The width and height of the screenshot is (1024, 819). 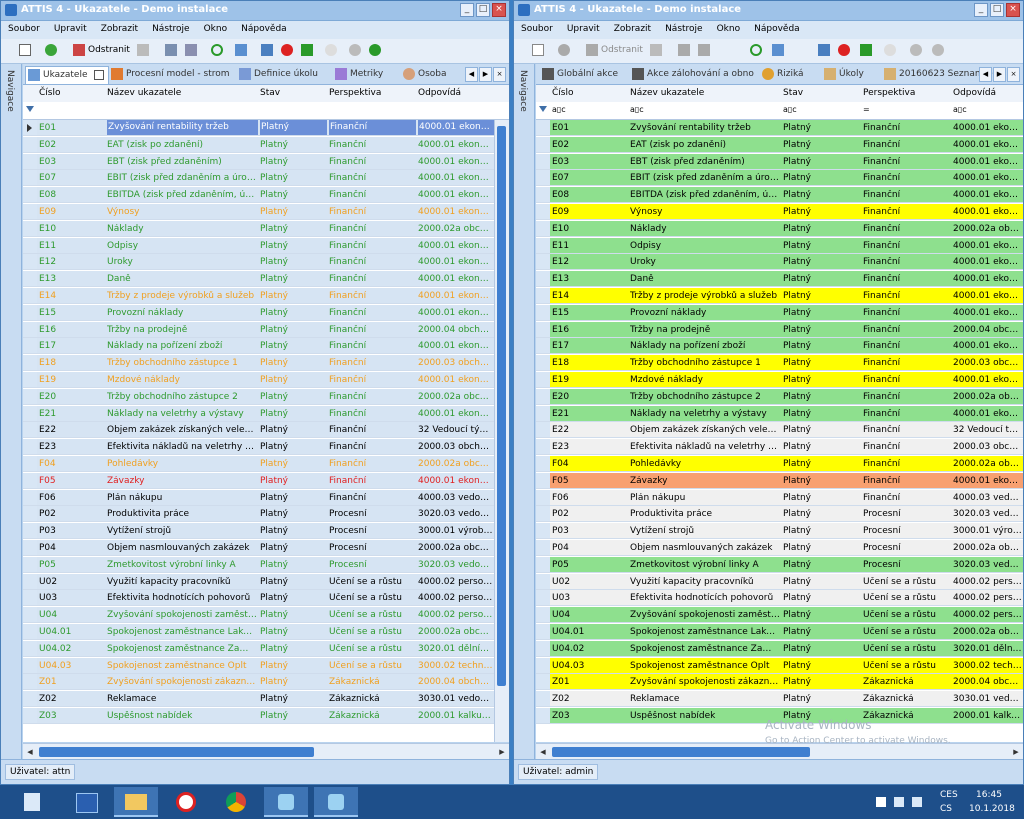 I want to click on language-indicator: CES, so click(x=949, y=795).